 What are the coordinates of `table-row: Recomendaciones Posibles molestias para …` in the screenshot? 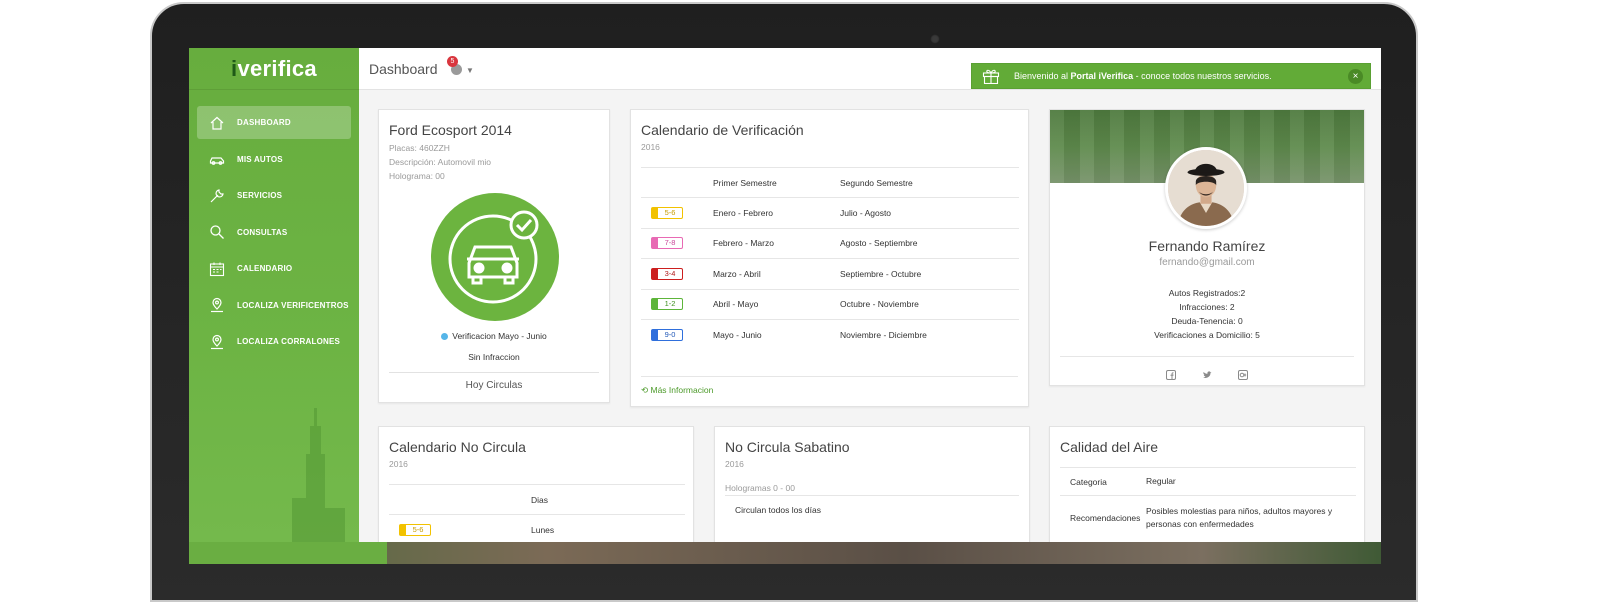 It's located at (1208, 517).